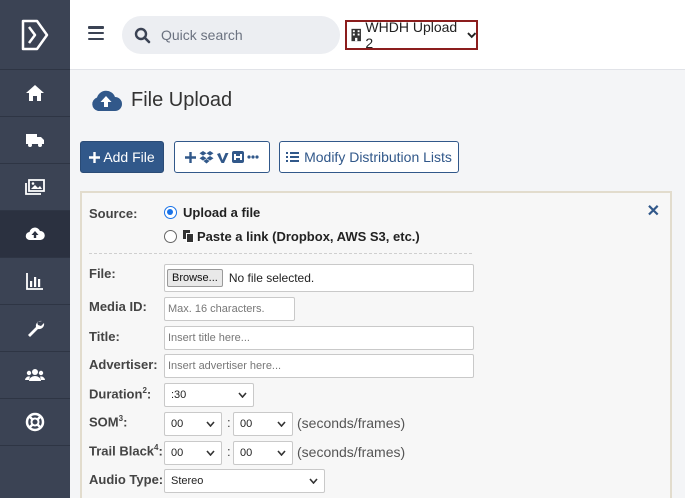 The image size is (685, 498). I want to click on duration-value: :30, so click(179, 395).